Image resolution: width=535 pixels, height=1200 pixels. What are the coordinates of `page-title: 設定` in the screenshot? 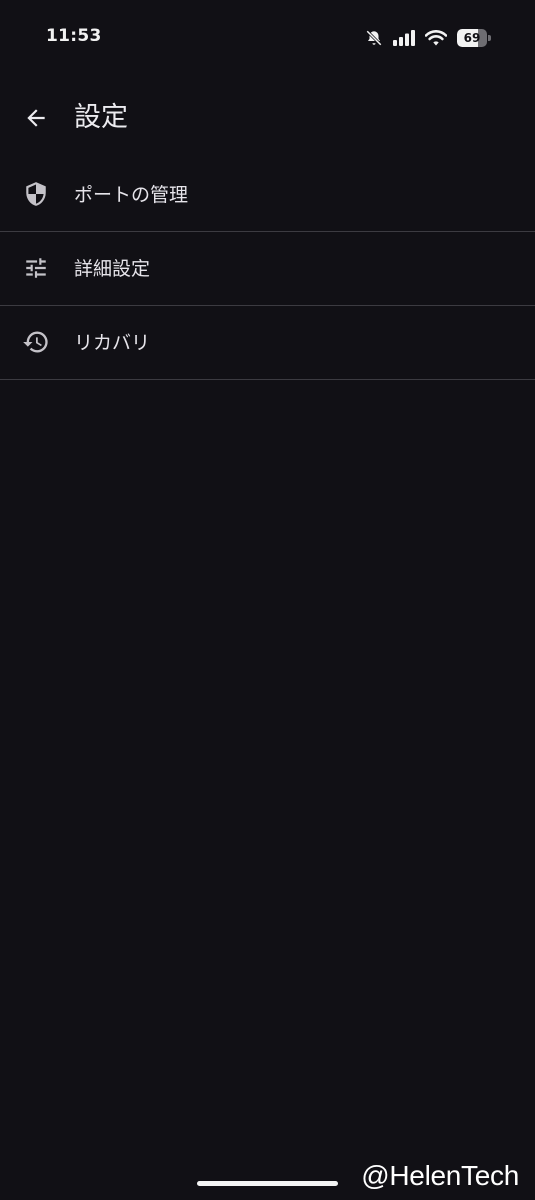 It's located at (101, 117).